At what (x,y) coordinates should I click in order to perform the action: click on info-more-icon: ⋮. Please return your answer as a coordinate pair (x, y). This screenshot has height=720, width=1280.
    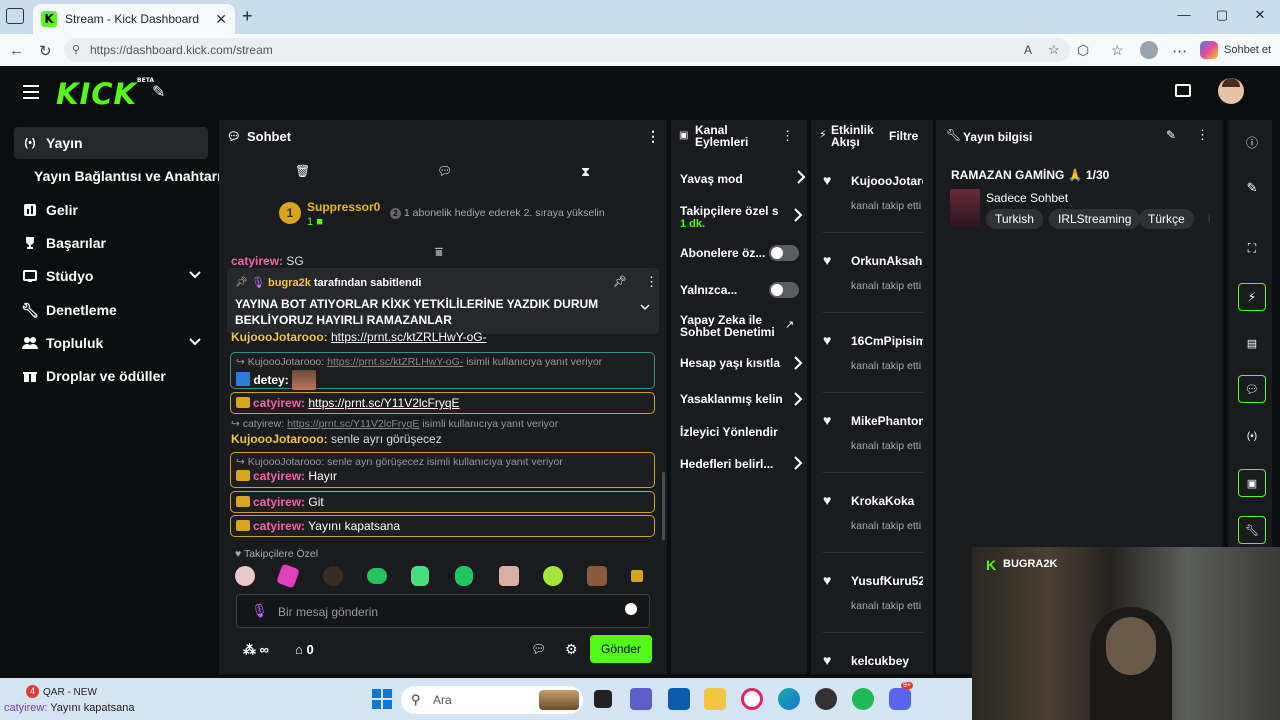
    Looking at the image, I should click on (1202, 135).